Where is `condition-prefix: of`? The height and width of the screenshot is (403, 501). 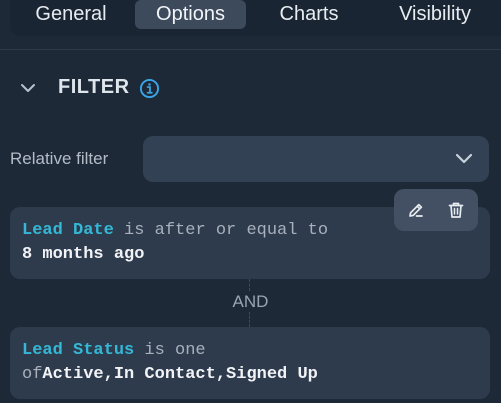
condition-prefix: of is located at coordinates (32, 374).